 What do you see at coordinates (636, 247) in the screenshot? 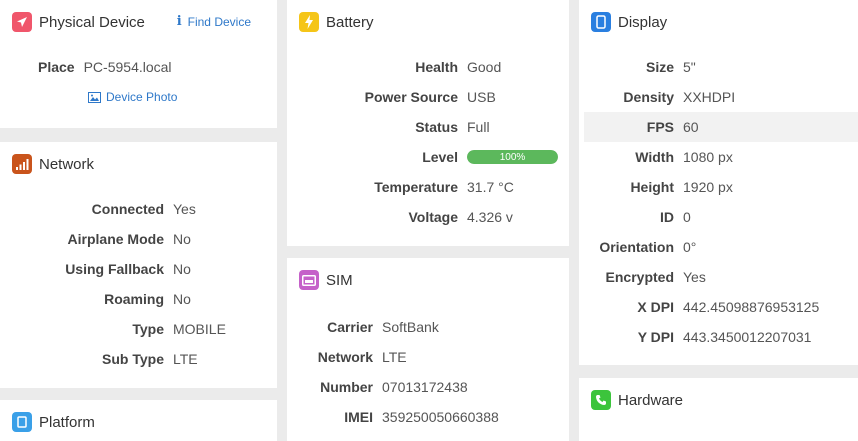
I see `row-label: Orientation` at bounding box center [636, 247].